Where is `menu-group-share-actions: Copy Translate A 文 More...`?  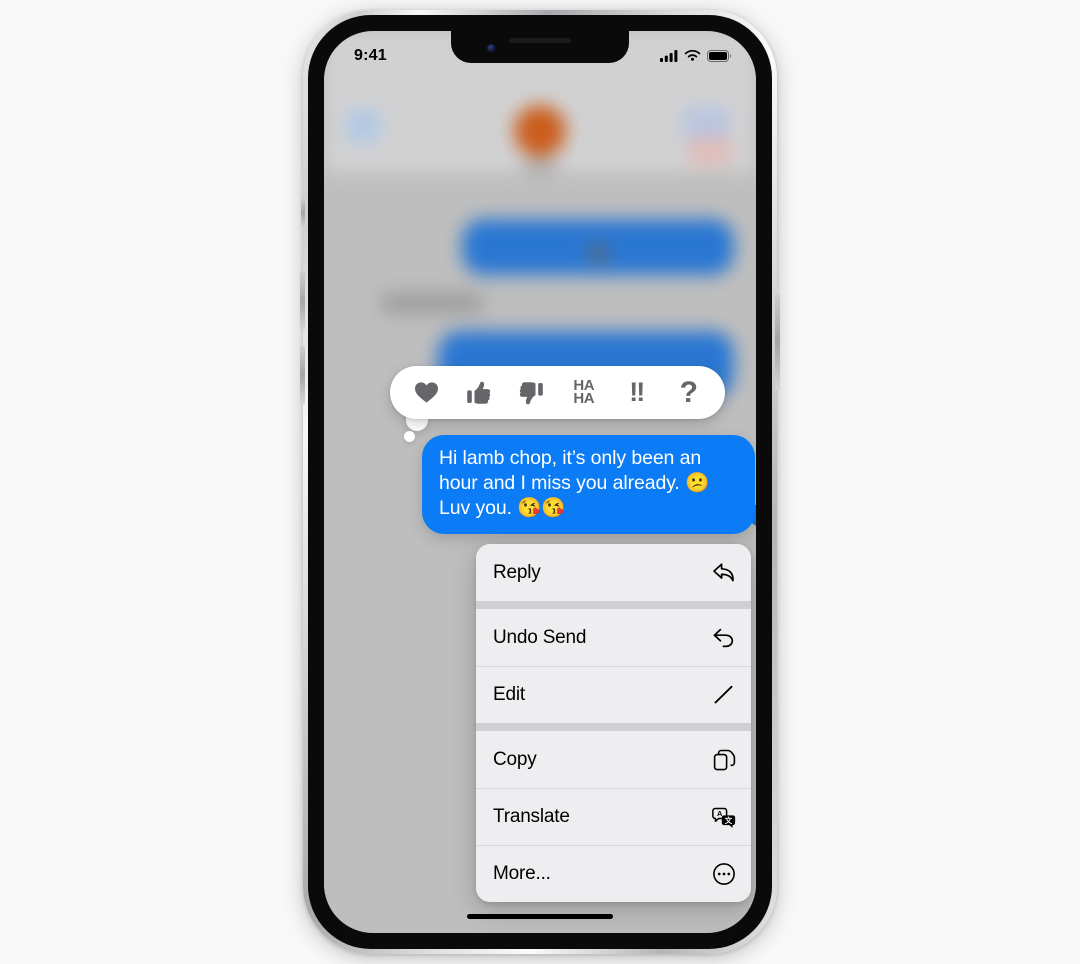 menu-group-share-actions: Copy Translate A 文 More... is located at coordinates (613, 816).